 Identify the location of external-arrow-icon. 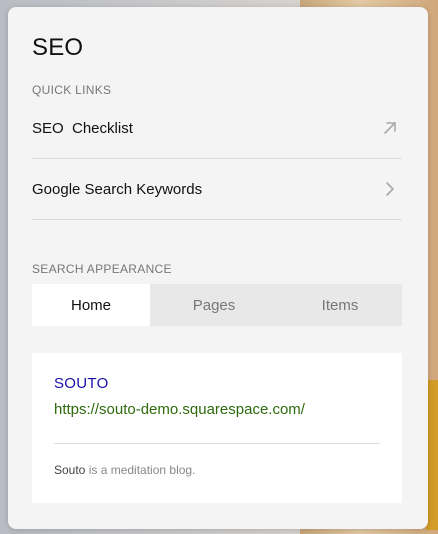
(390, 128).